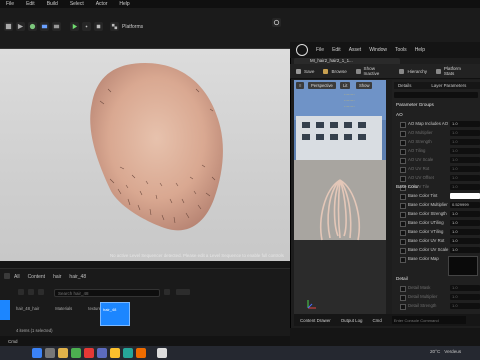 The height and width of the screenshot is (360, 480). Describe the element at coordinates (401, 50) in the screenshot. I see `mat-menu-tools: Tools` at that location.